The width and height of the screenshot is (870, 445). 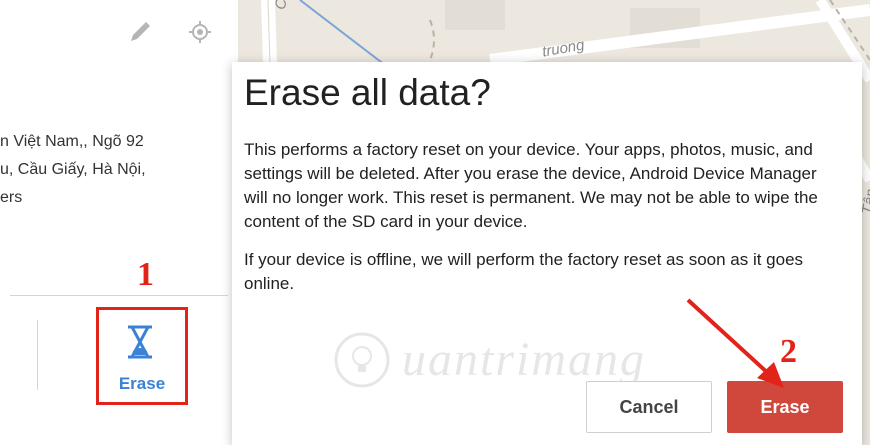 What do you see at coordinates (72, 141) in the screenshot?
I see `address-line: n Việt Nam,, Ngõ 92` at bounding box center [72, 141].